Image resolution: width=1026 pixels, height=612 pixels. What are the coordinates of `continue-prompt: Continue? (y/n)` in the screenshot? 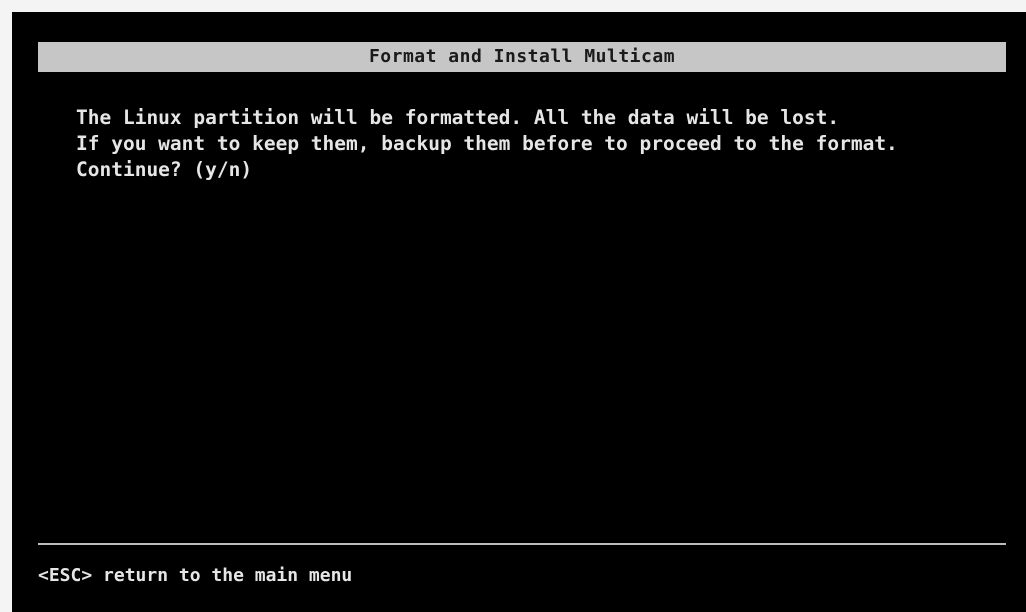 It's located at (546, 170).